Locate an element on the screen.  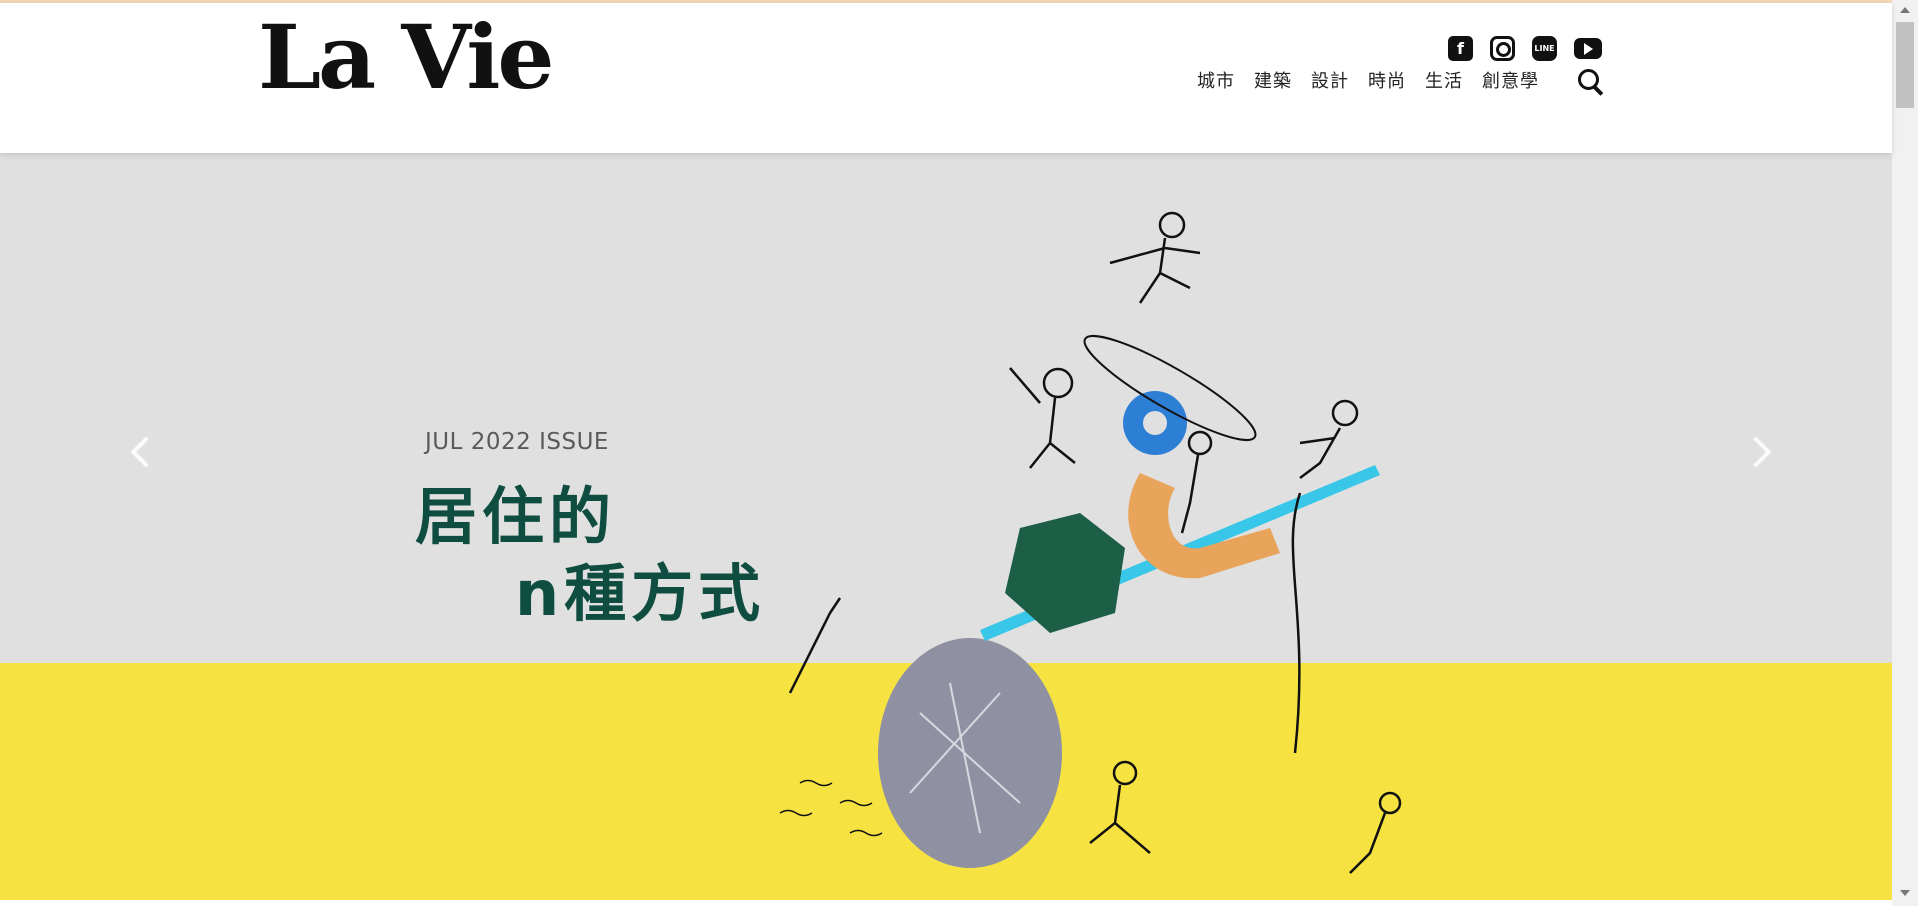
issue-label: JUL 2022 ISSUE is located at coordinates (517, 442).